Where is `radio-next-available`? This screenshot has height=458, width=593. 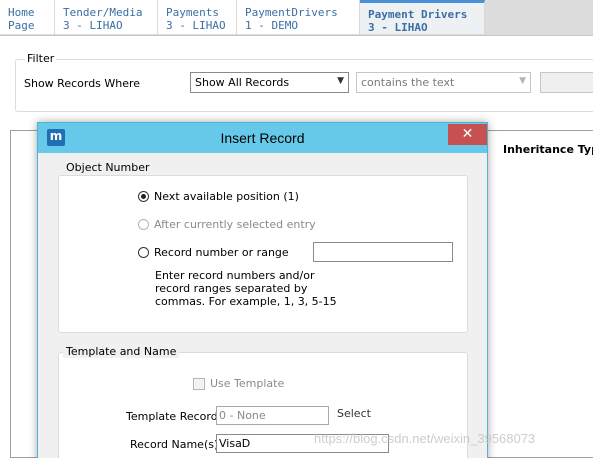 radio-next-available is located at coordinates (143, 196).